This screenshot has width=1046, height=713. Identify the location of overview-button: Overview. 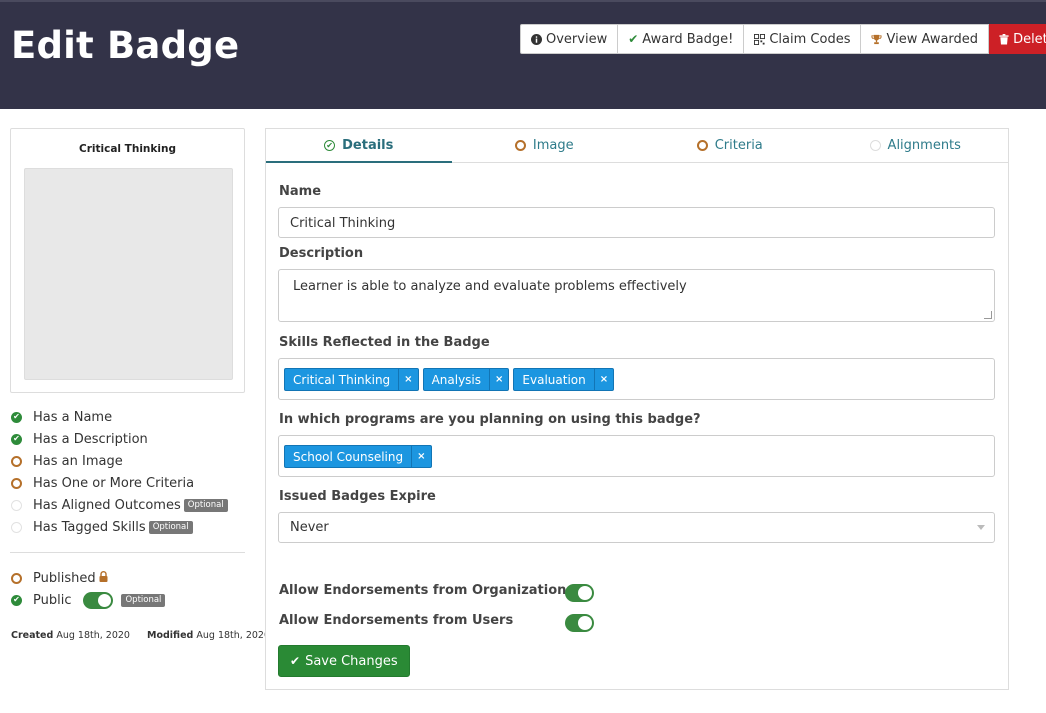
(569, 39).